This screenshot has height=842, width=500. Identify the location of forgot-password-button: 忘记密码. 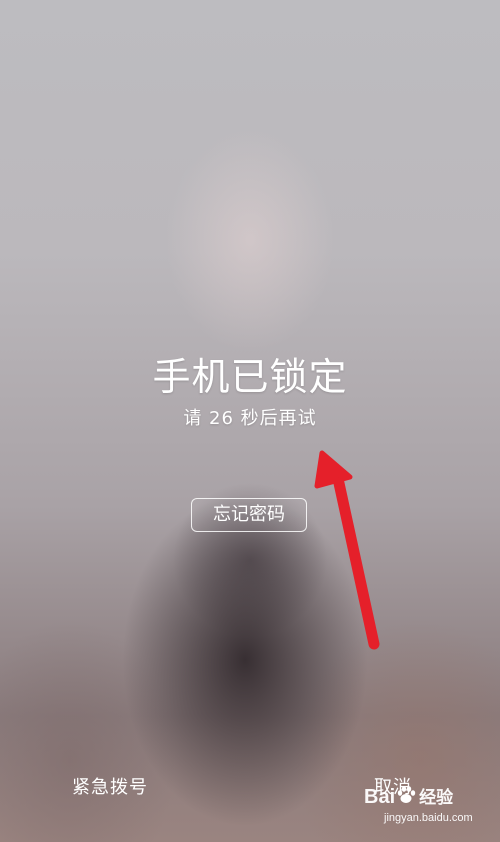
(249, 515).